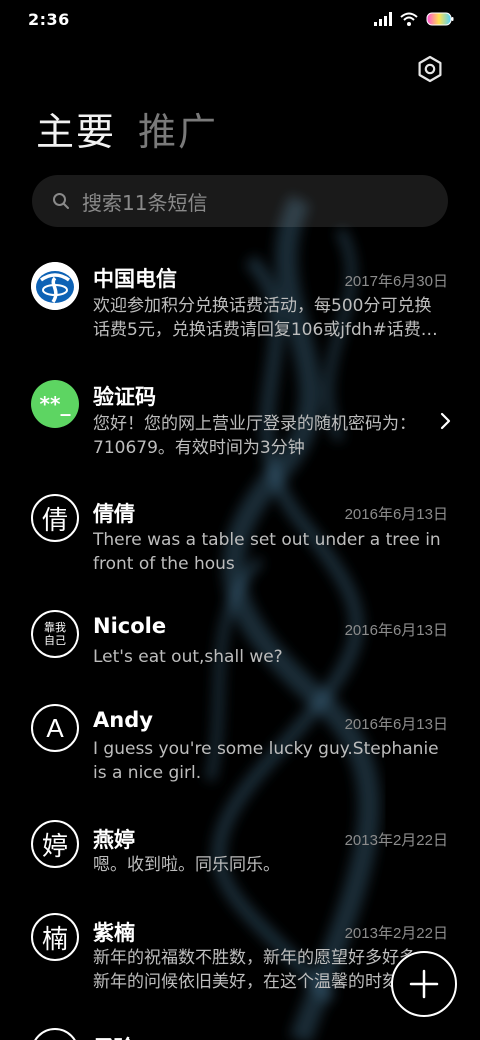  I want to click on avatar-text: **_, so click(55, 404).